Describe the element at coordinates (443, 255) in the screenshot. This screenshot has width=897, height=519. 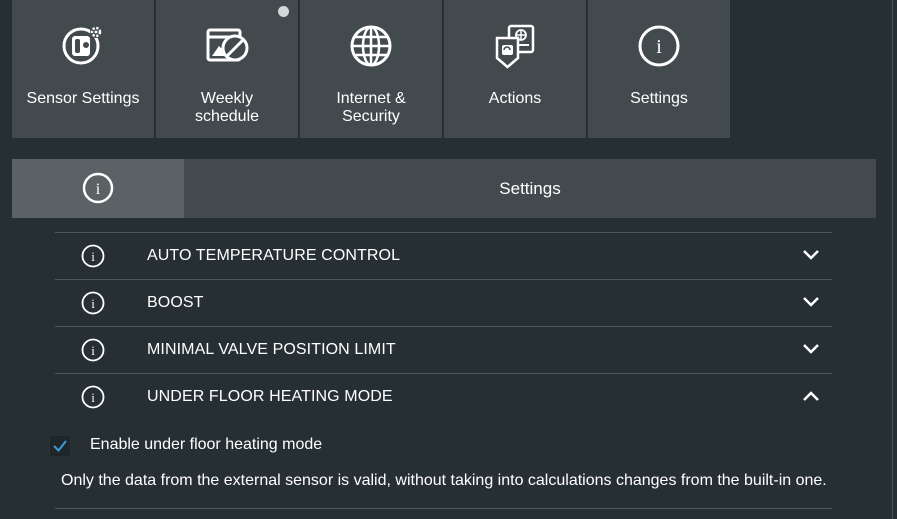
I see `accordion-item-auto-temperature-control: i AUTO TEMPERATURE CONTROL` at that location.